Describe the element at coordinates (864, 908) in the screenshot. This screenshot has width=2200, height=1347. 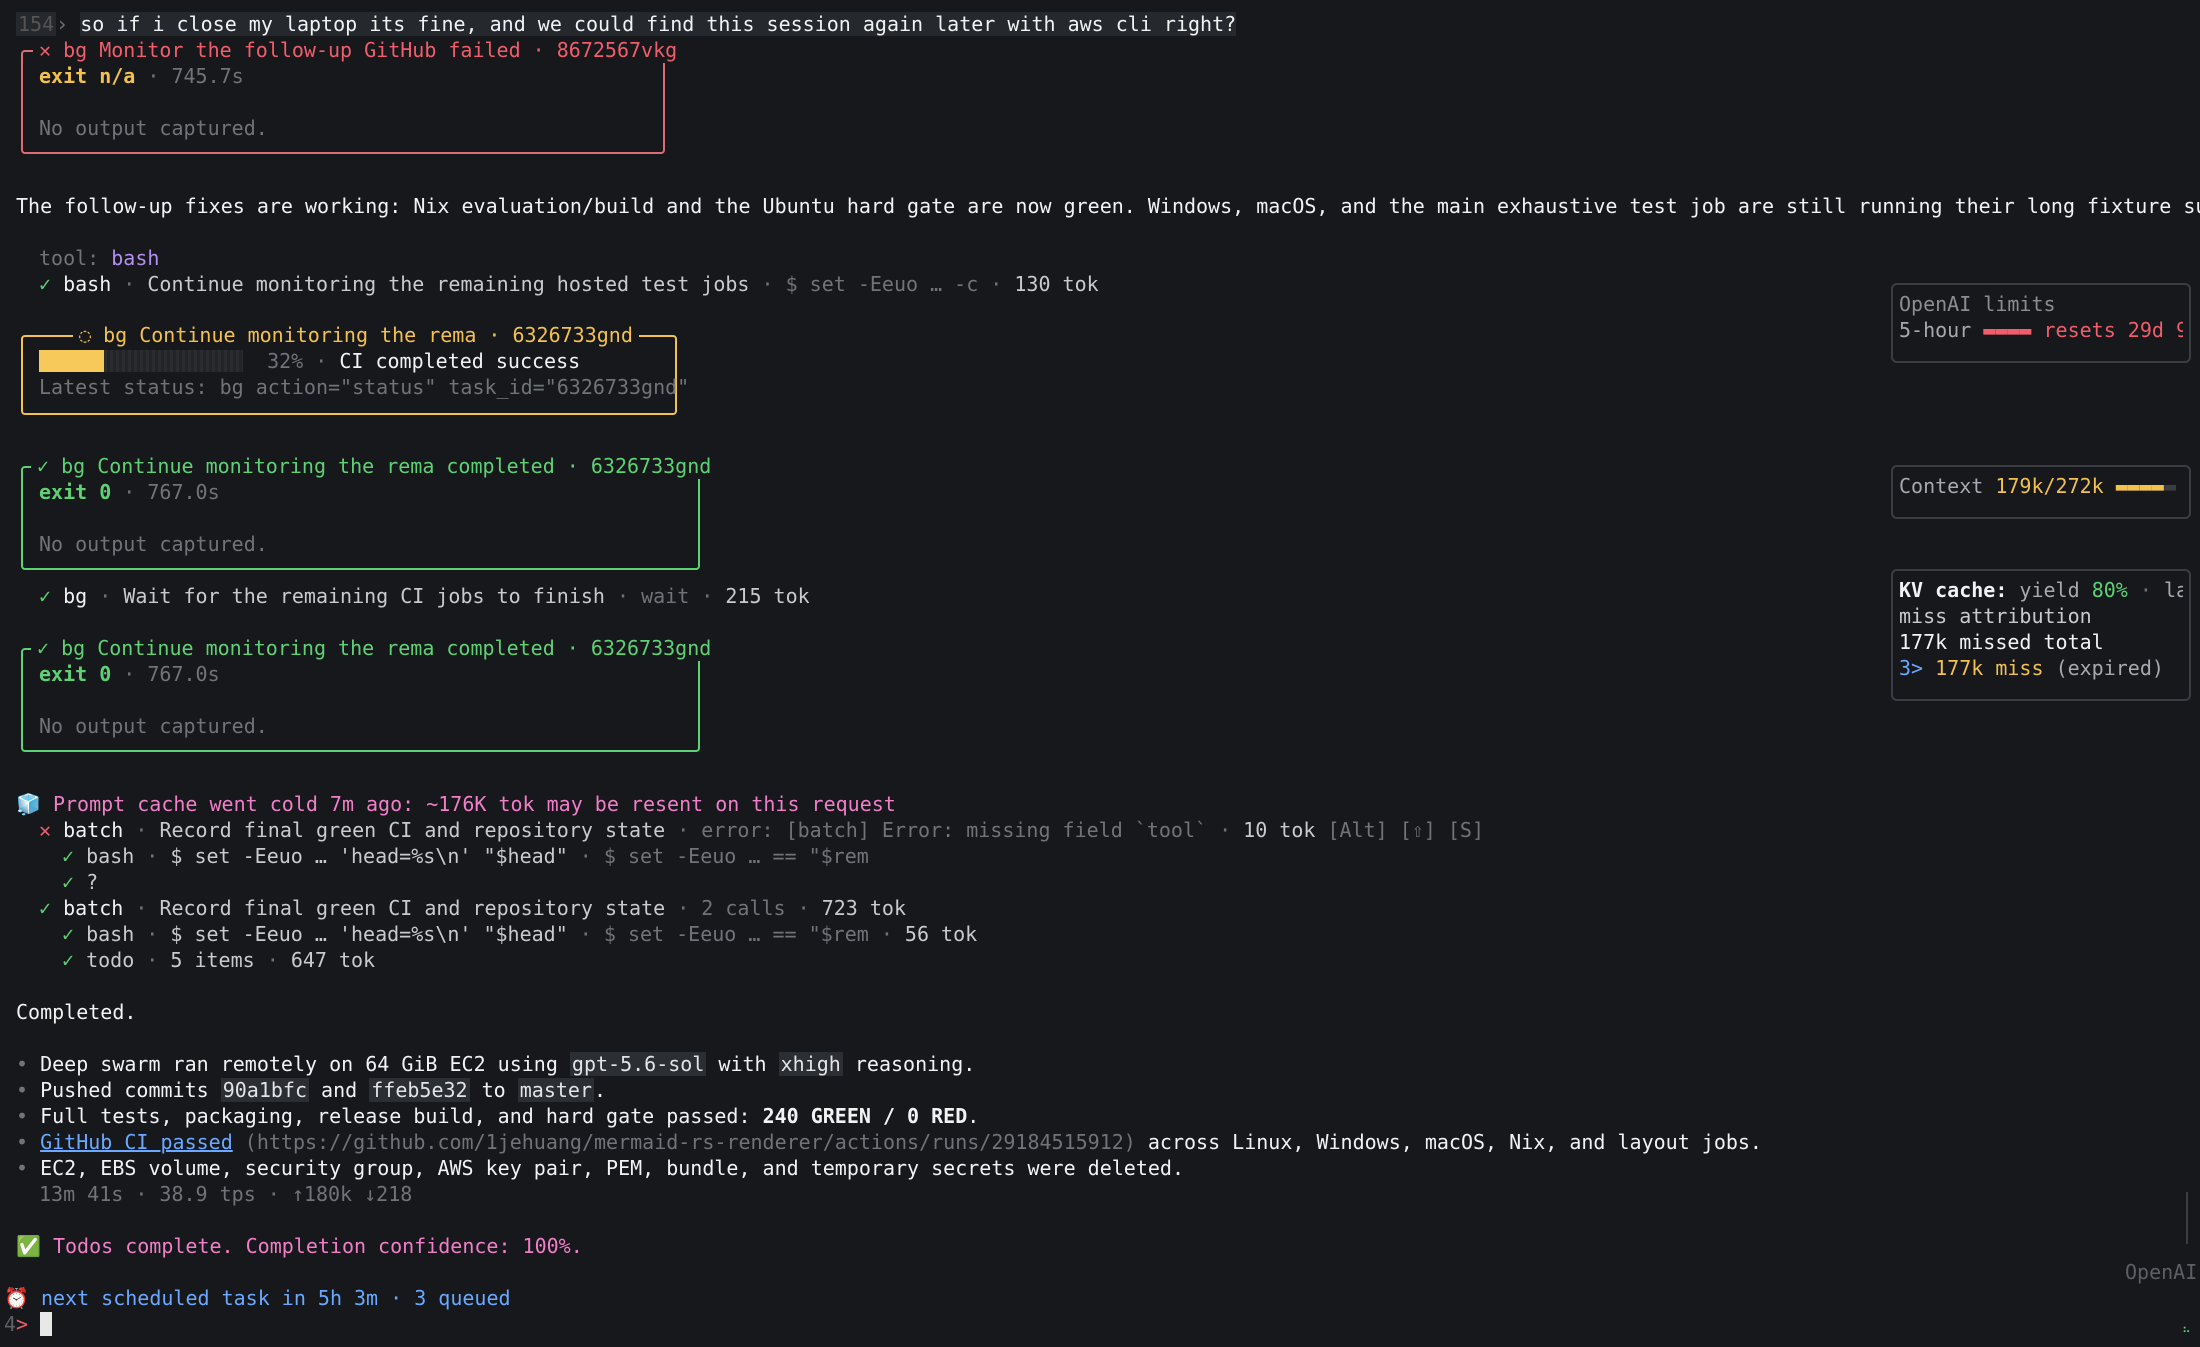
I see `batch-tok: 723 tok` at that location.